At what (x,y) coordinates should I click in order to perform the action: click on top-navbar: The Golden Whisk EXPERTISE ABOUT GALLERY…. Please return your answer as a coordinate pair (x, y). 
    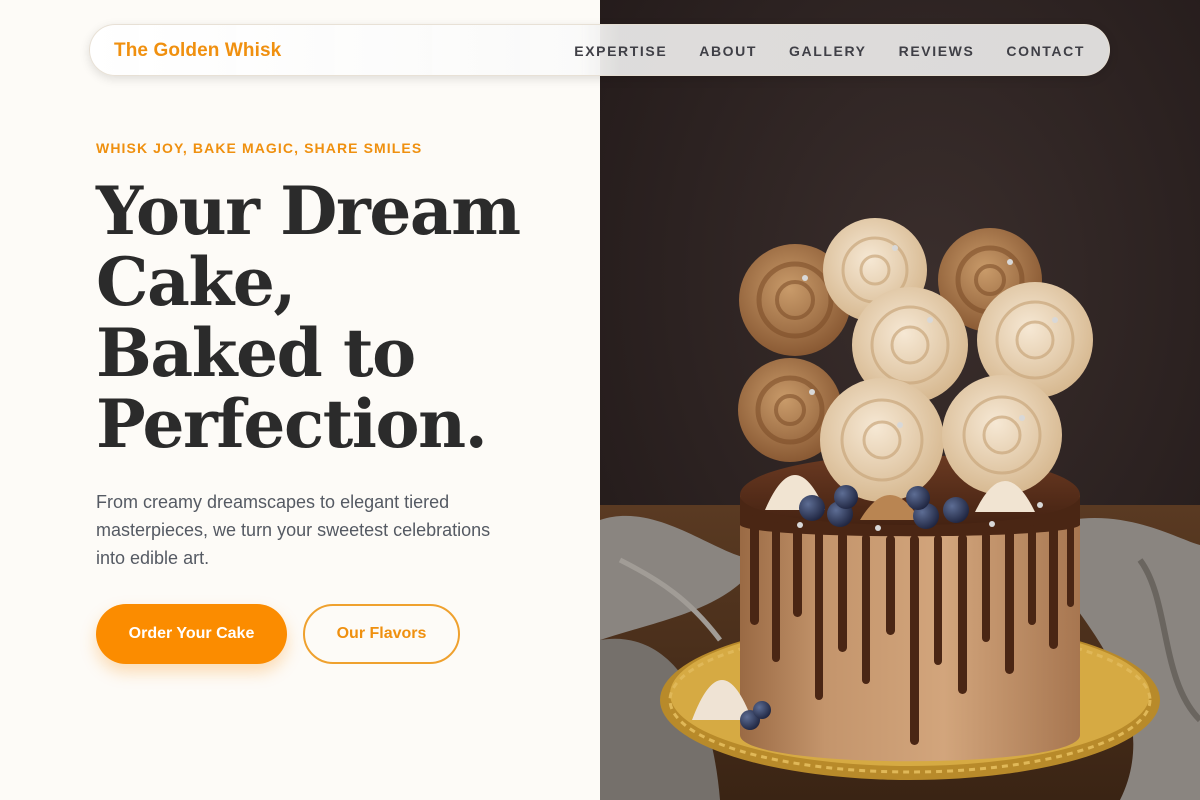
    Looking at the image, I should click on (599, 50).